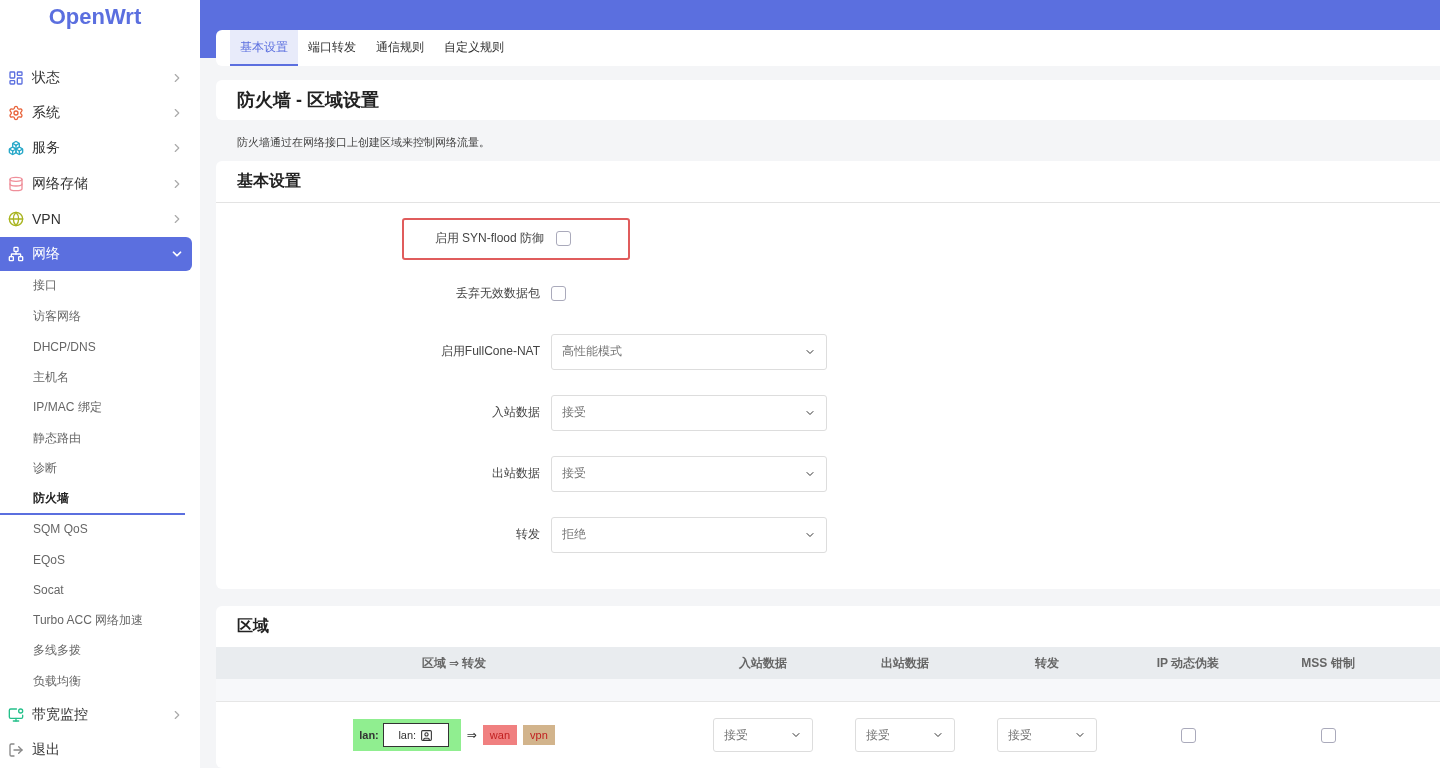  What do you see at coordinates (490, 351) in the screenshot?
I see `field-label: 启用FullCone-NAT` at bounding box center [490, 351].